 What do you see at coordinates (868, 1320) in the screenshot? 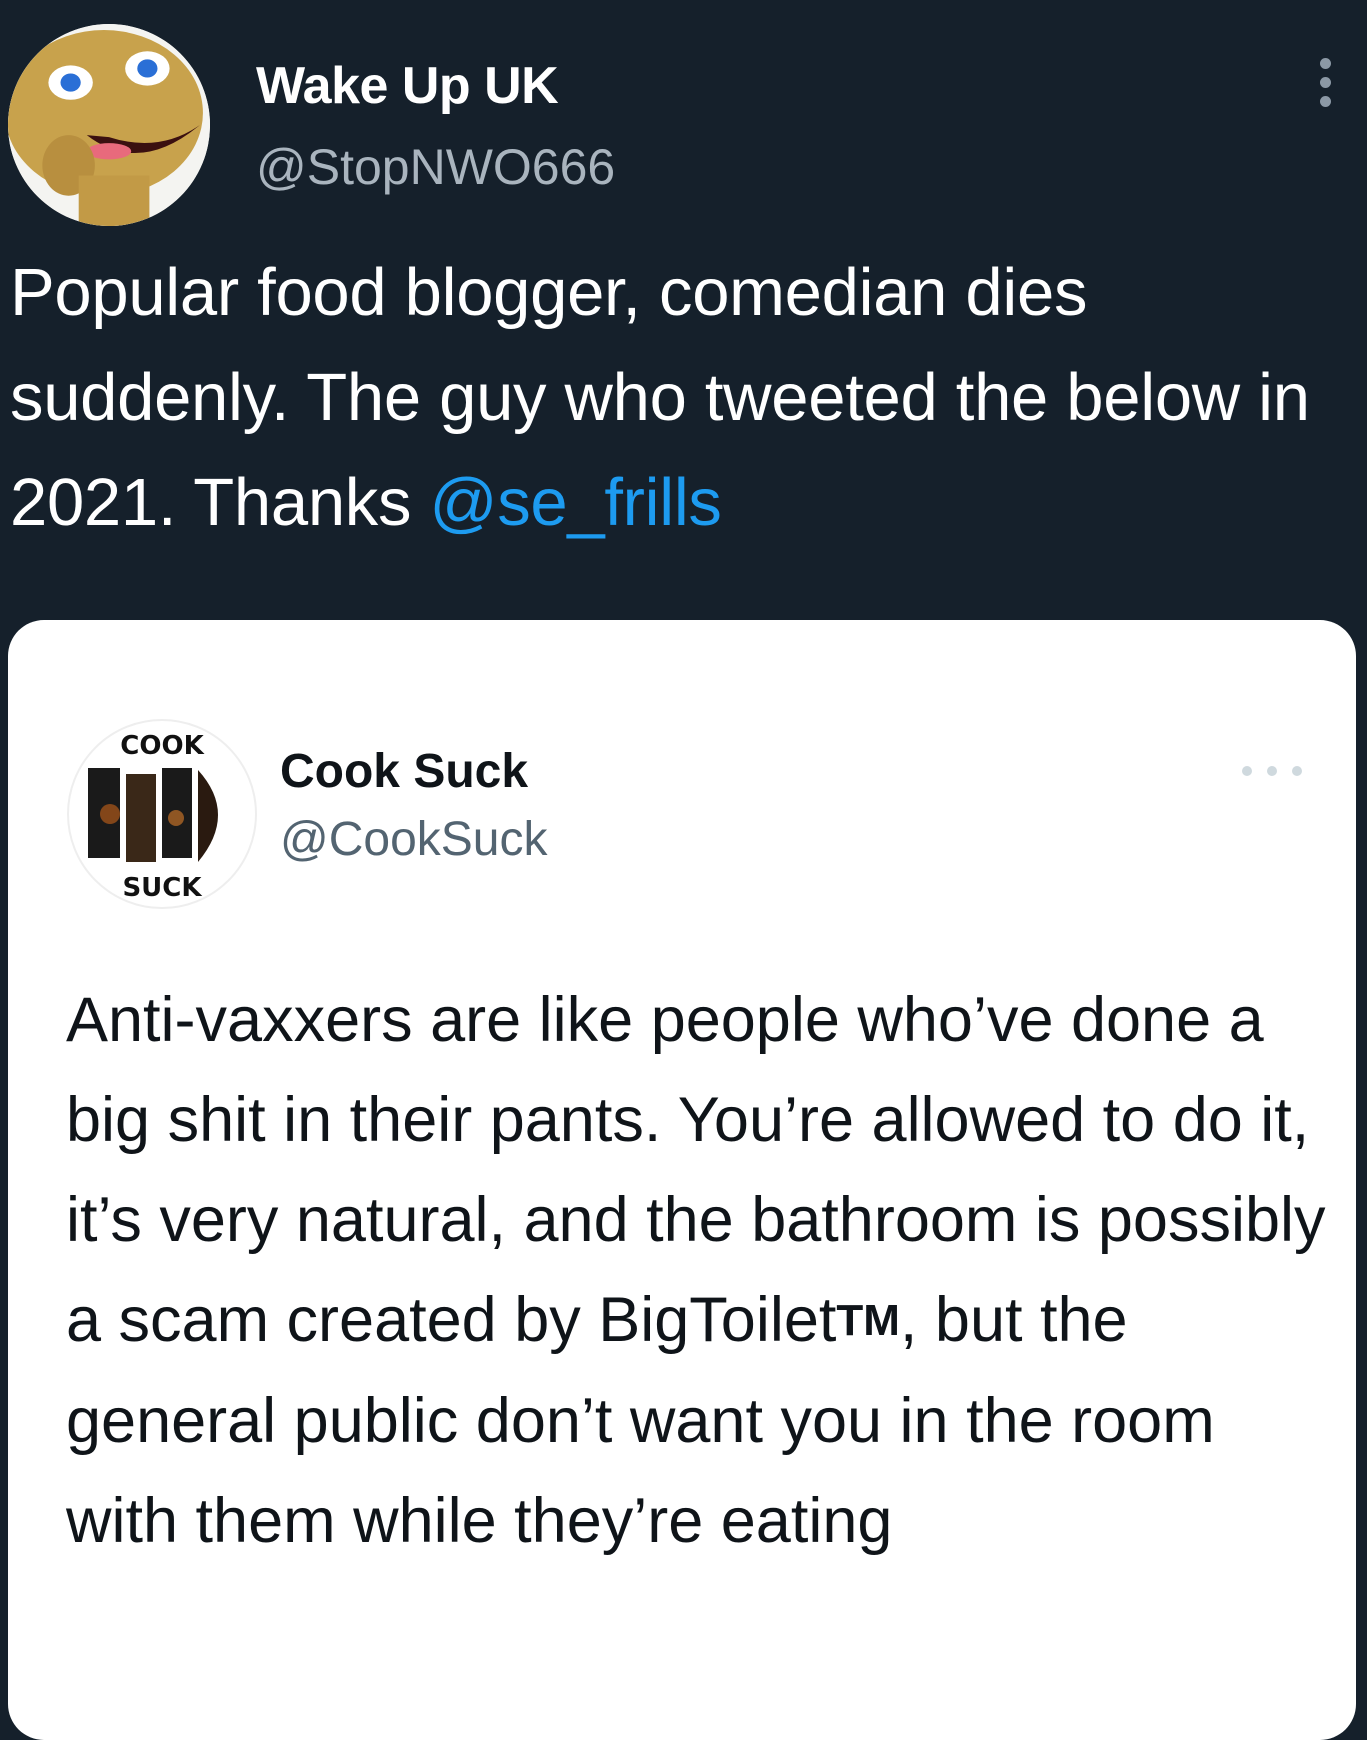
I see `trademark-mark: TM` at bounding box center [868, 1320].